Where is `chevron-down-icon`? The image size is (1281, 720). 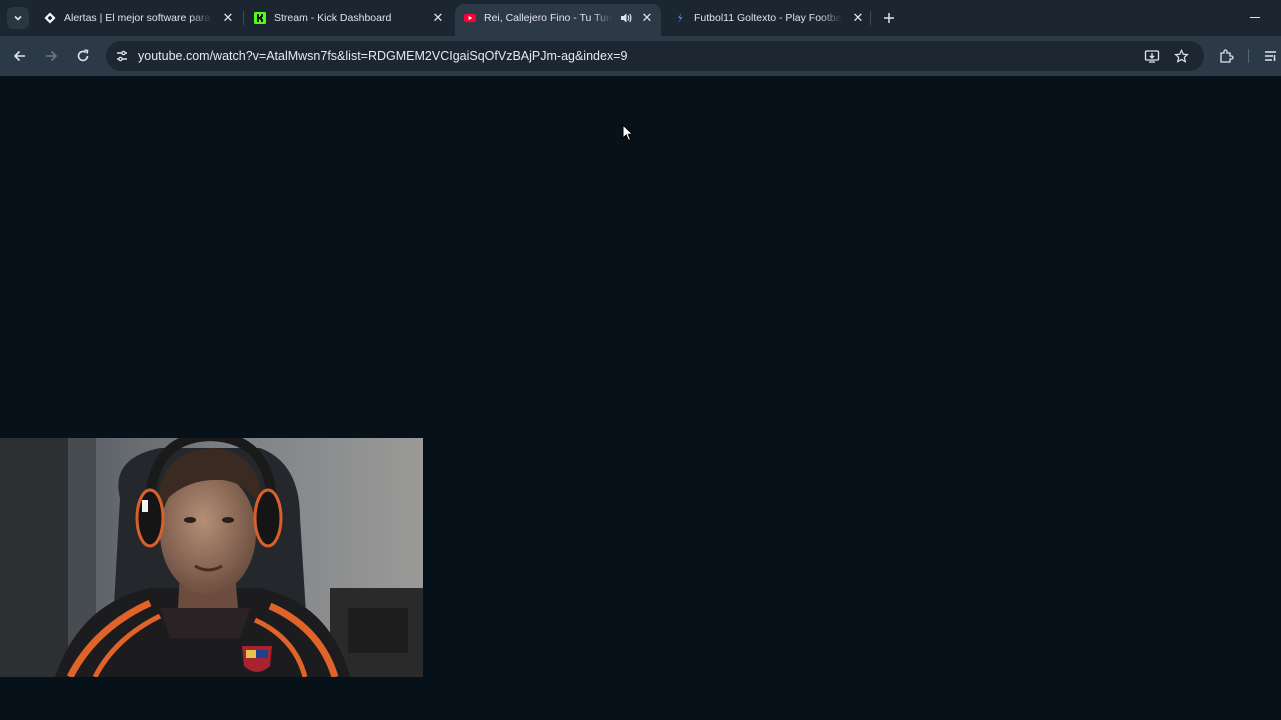 chevron-down-icon is located at coordinates (18, 18).